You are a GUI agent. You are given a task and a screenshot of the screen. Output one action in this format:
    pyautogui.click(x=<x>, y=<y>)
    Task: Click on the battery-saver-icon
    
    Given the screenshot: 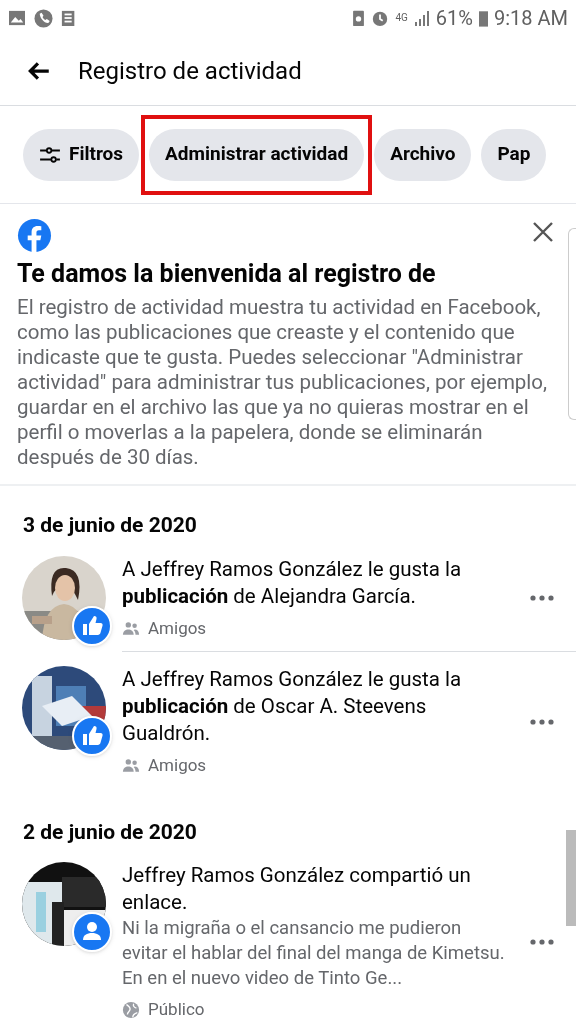 What is the action you would take?
    pyautogui.click(x=359, y=18)
    